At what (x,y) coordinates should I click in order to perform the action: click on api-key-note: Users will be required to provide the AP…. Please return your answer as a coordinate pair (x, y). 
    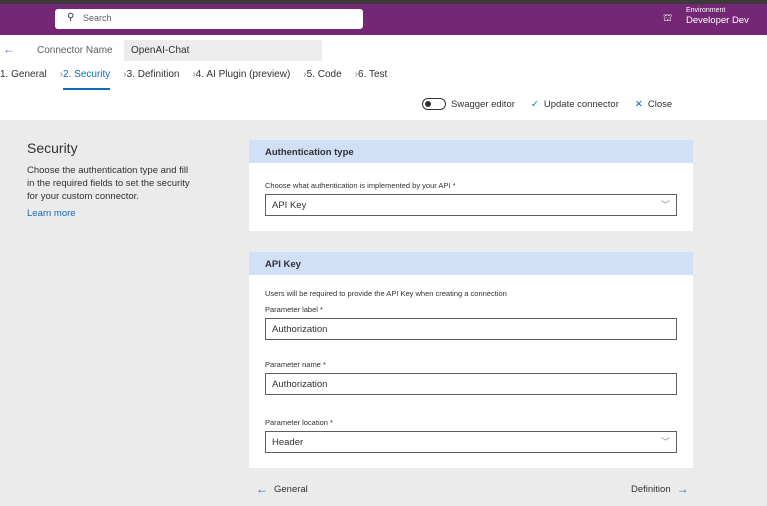
    Looking at the image, I should click on (386, 293).